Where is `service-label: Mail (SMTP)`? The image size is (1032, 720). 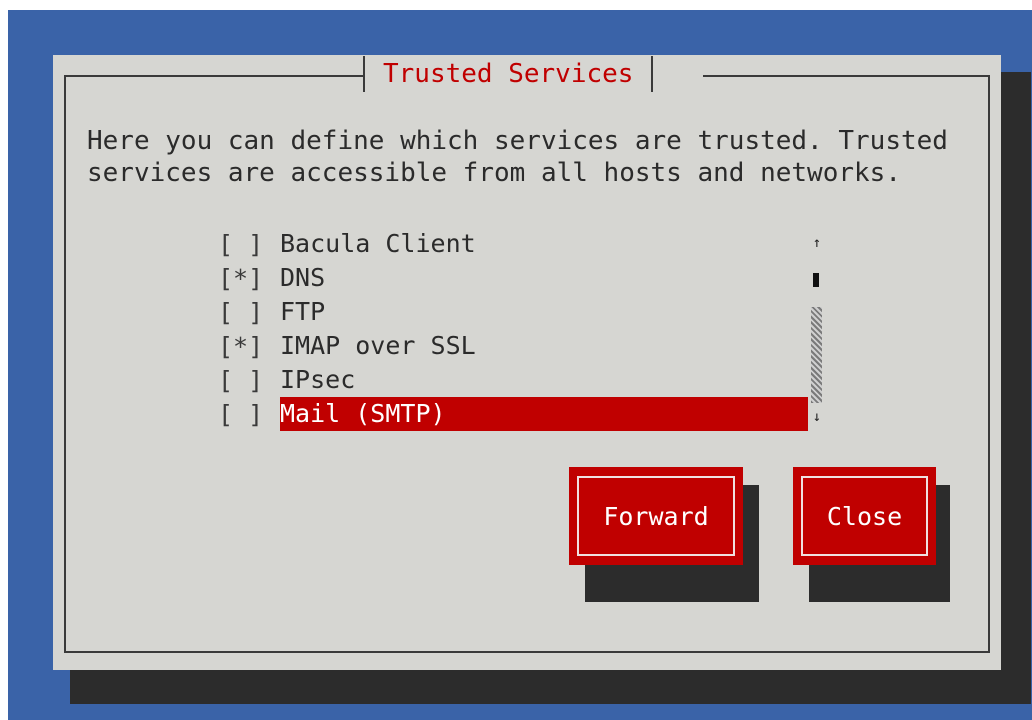
service-label: Mail (SMTP) is located at coordinates (544, 414).